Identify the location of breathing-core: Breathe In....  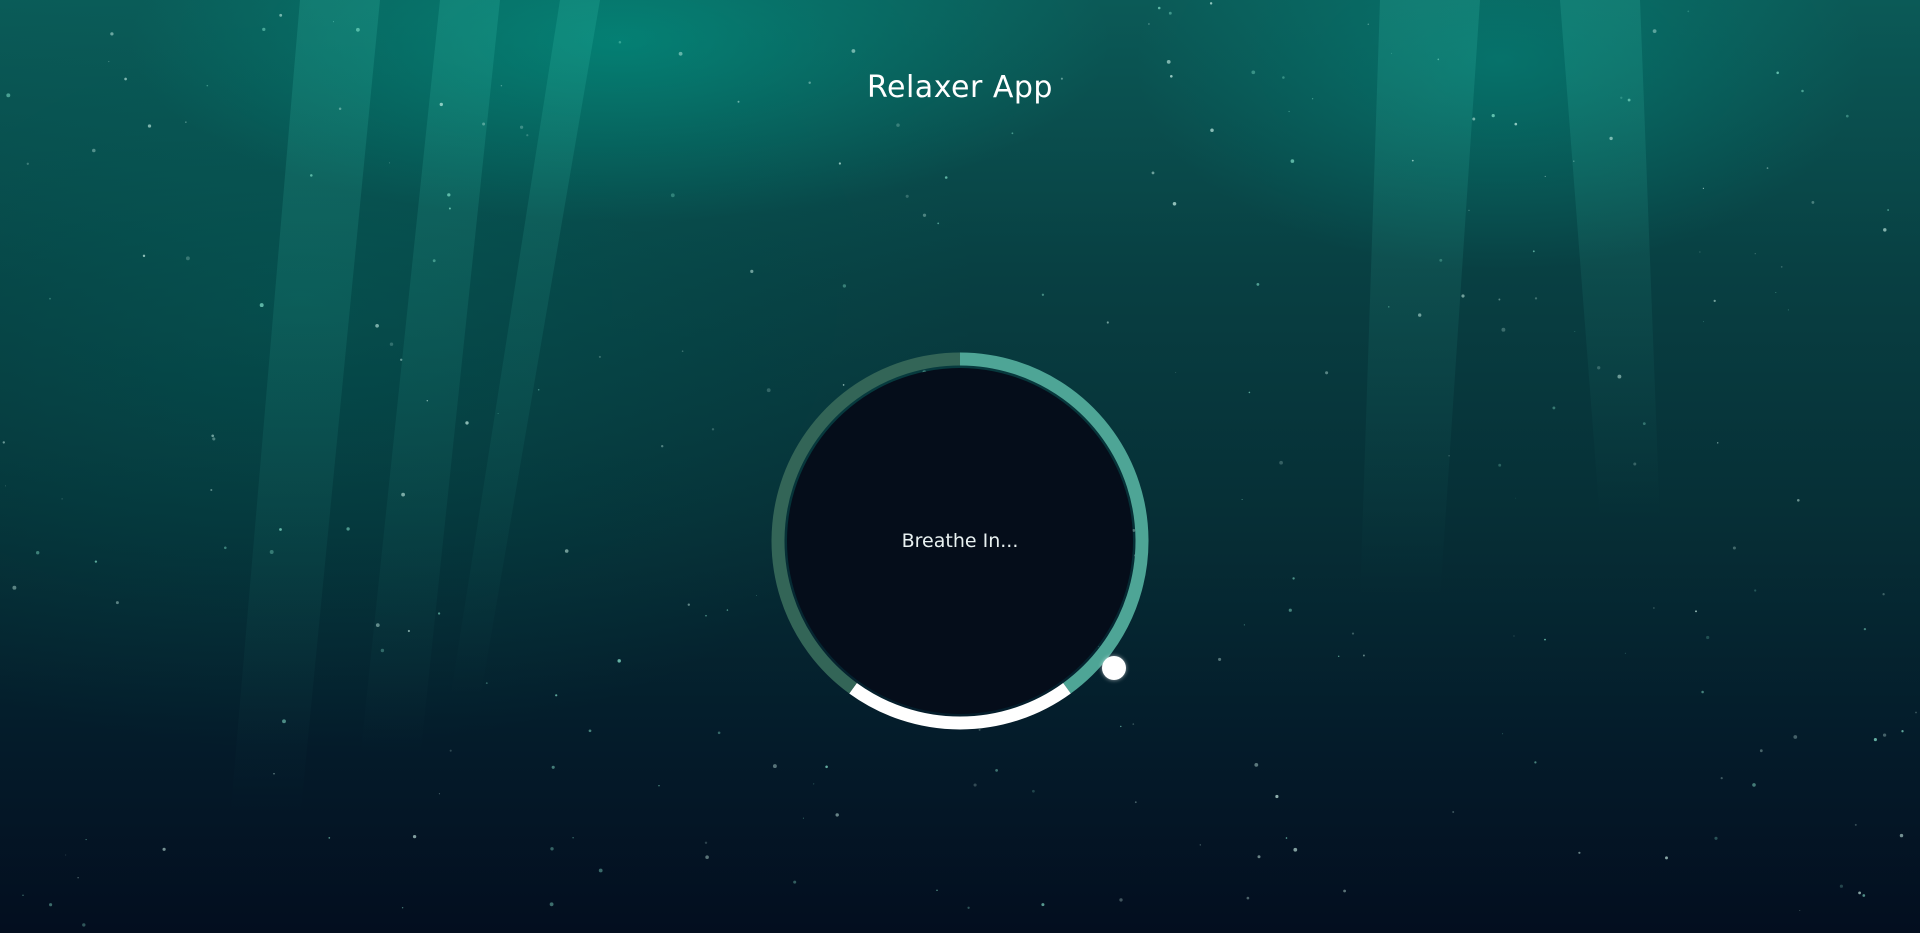
(960, 541).